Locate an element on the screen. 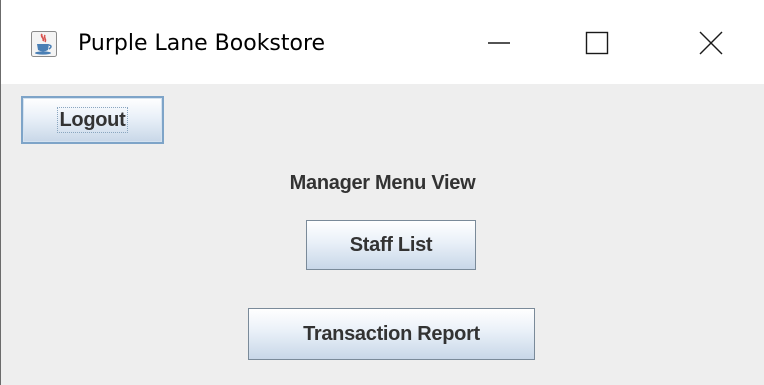  java-coffee-cup-icon is located at coordinates (44, 44).